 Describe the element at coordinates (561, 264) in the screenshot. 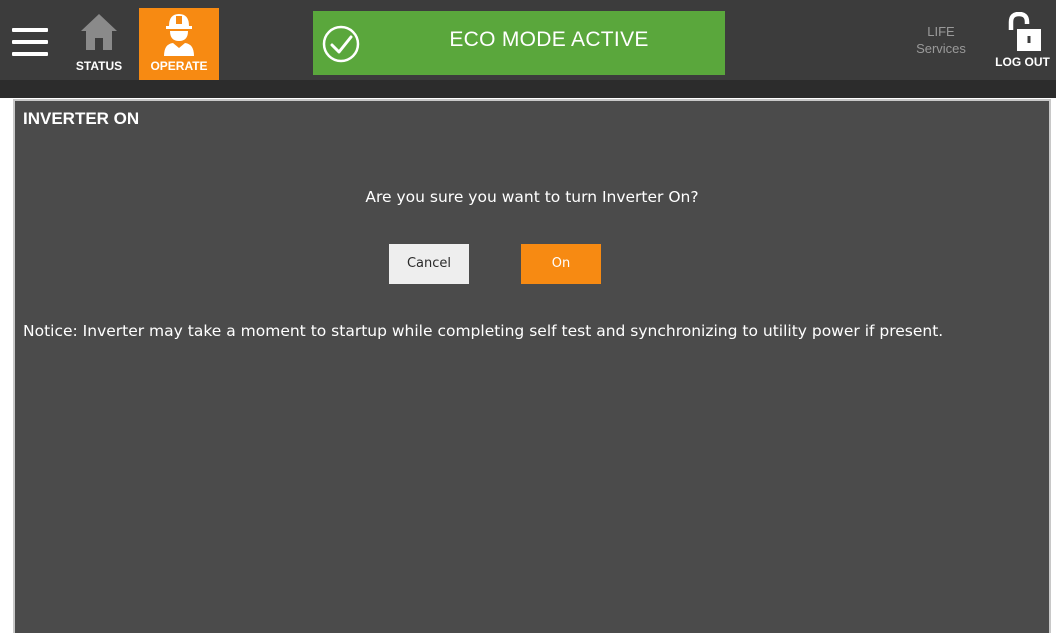

I see `confirm-on-button: On` at that location.